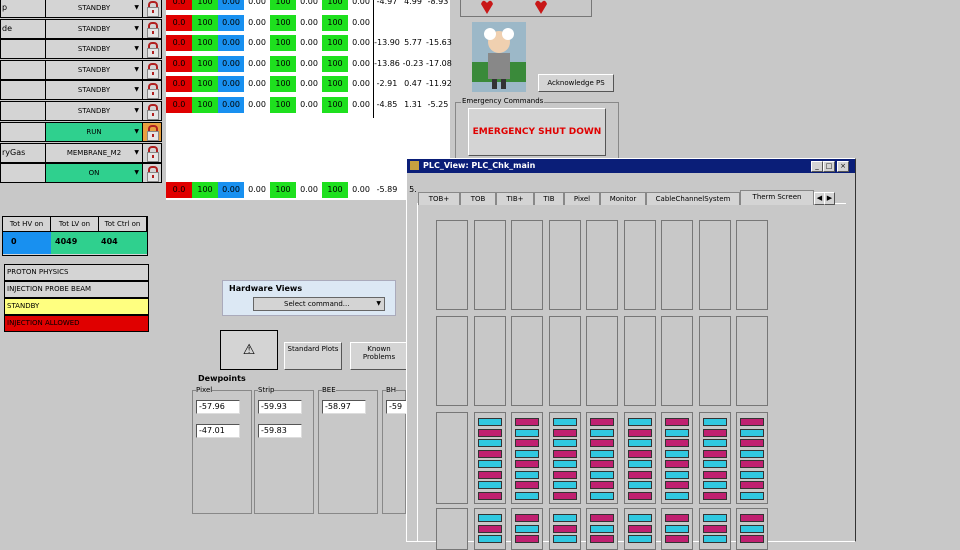 The width and height of the screenshot is (960, 550). Describe the element at coordinates (439, 63) in the screenshot. I see `table-cell: -17.08` at that location.